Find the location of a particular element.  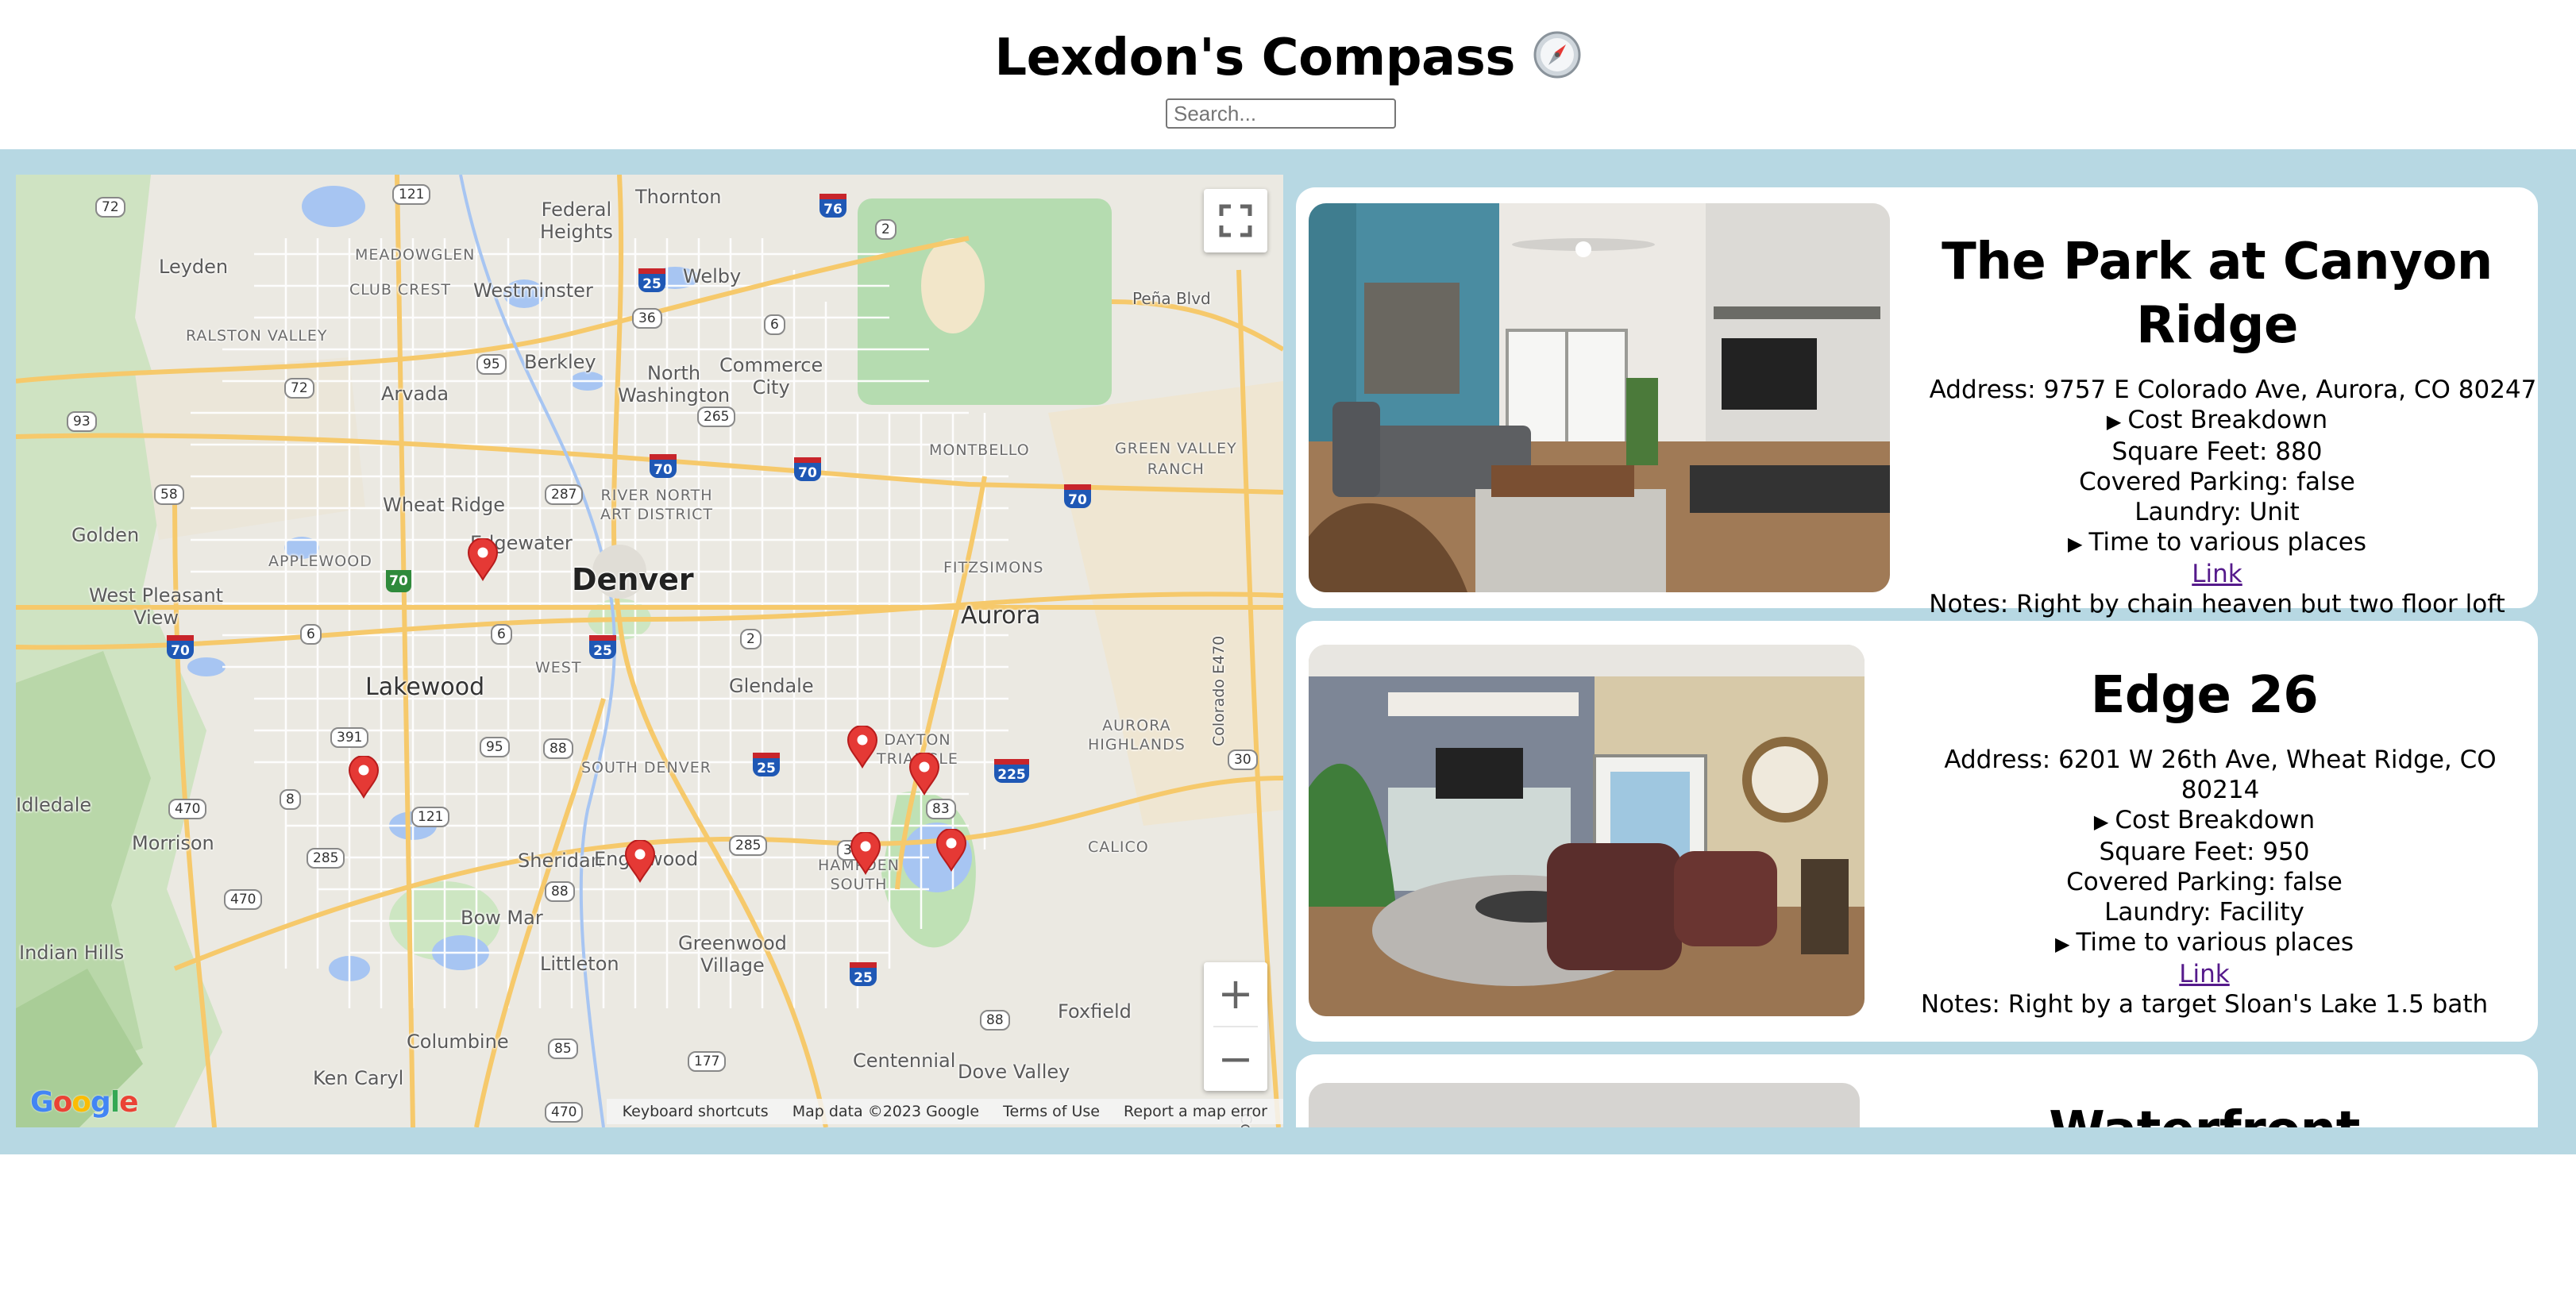

route-shield: 58 is located at coordinates (169, 494).